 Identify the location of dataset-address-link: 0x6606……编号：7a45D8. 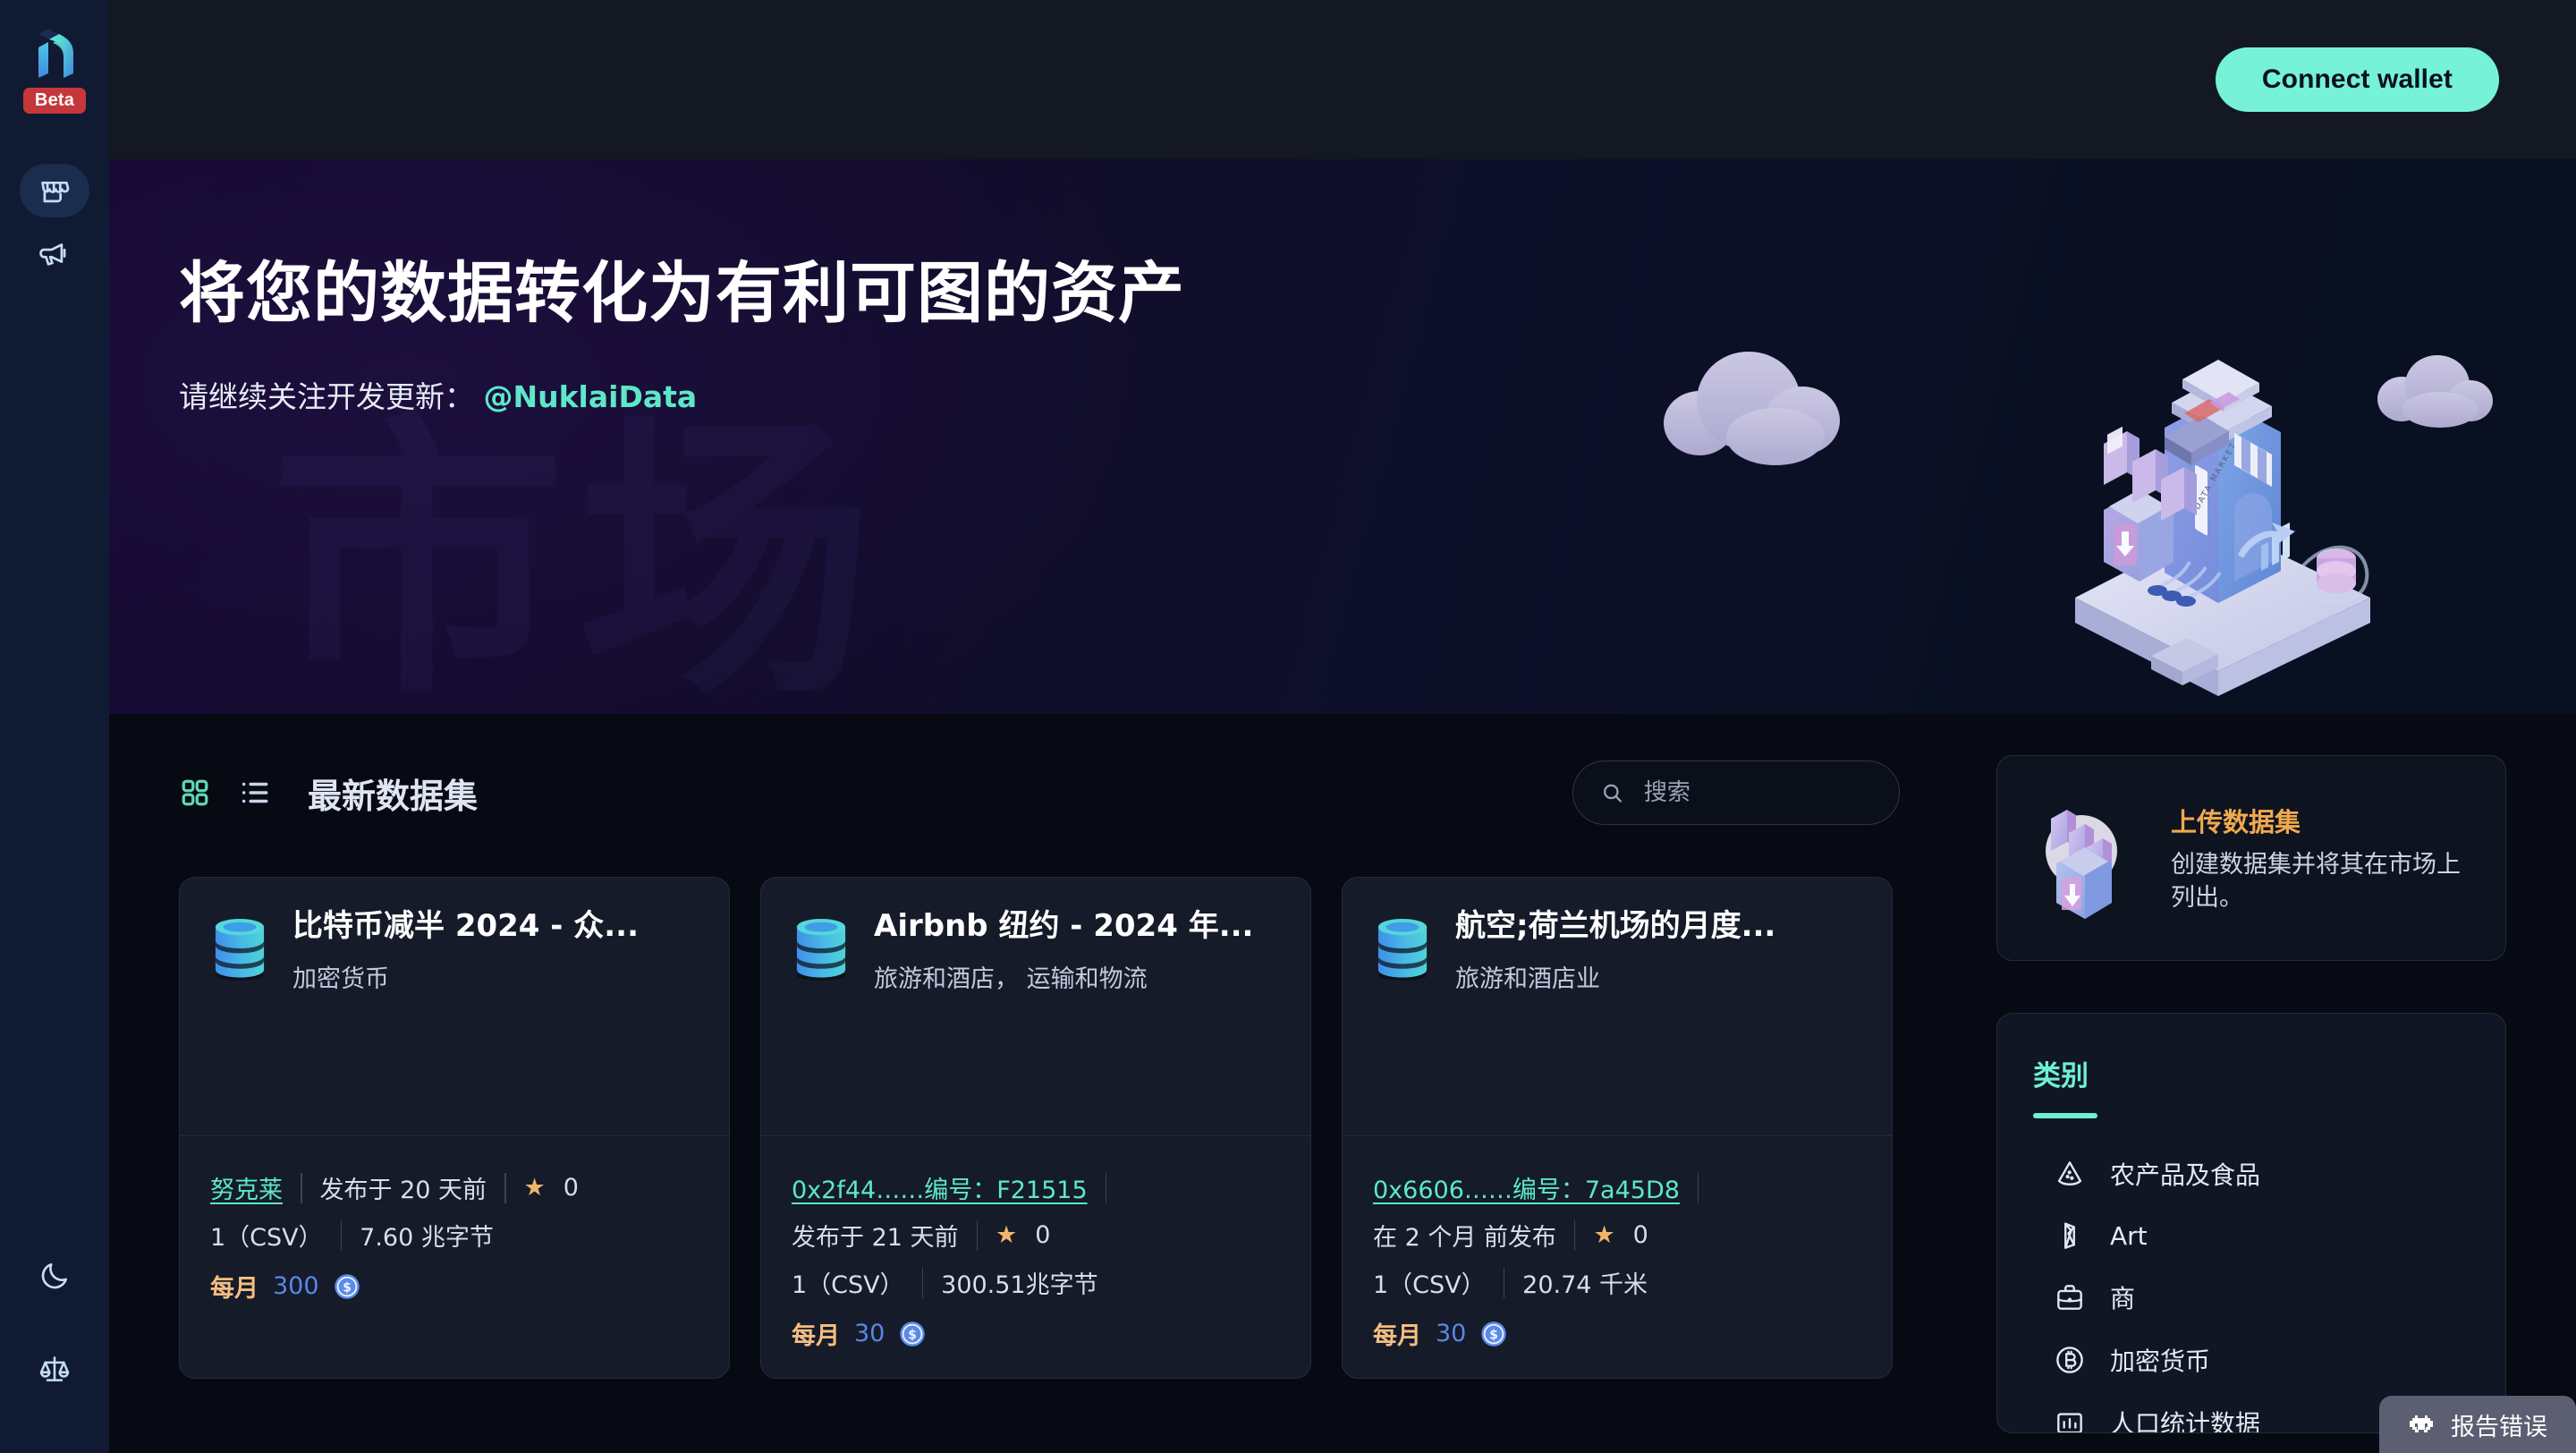
(1526, 1187).